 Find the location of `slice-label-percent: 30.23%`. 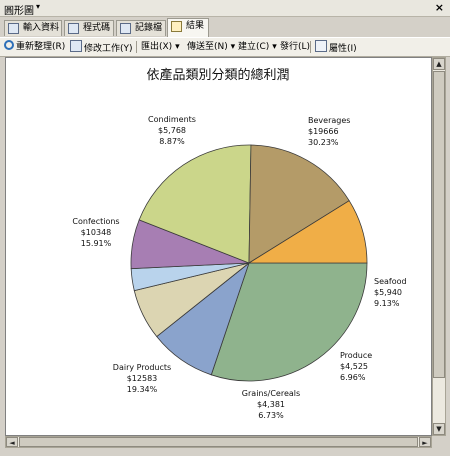

slice-label-percent: 30.23% is located at coordinates (323, 142).